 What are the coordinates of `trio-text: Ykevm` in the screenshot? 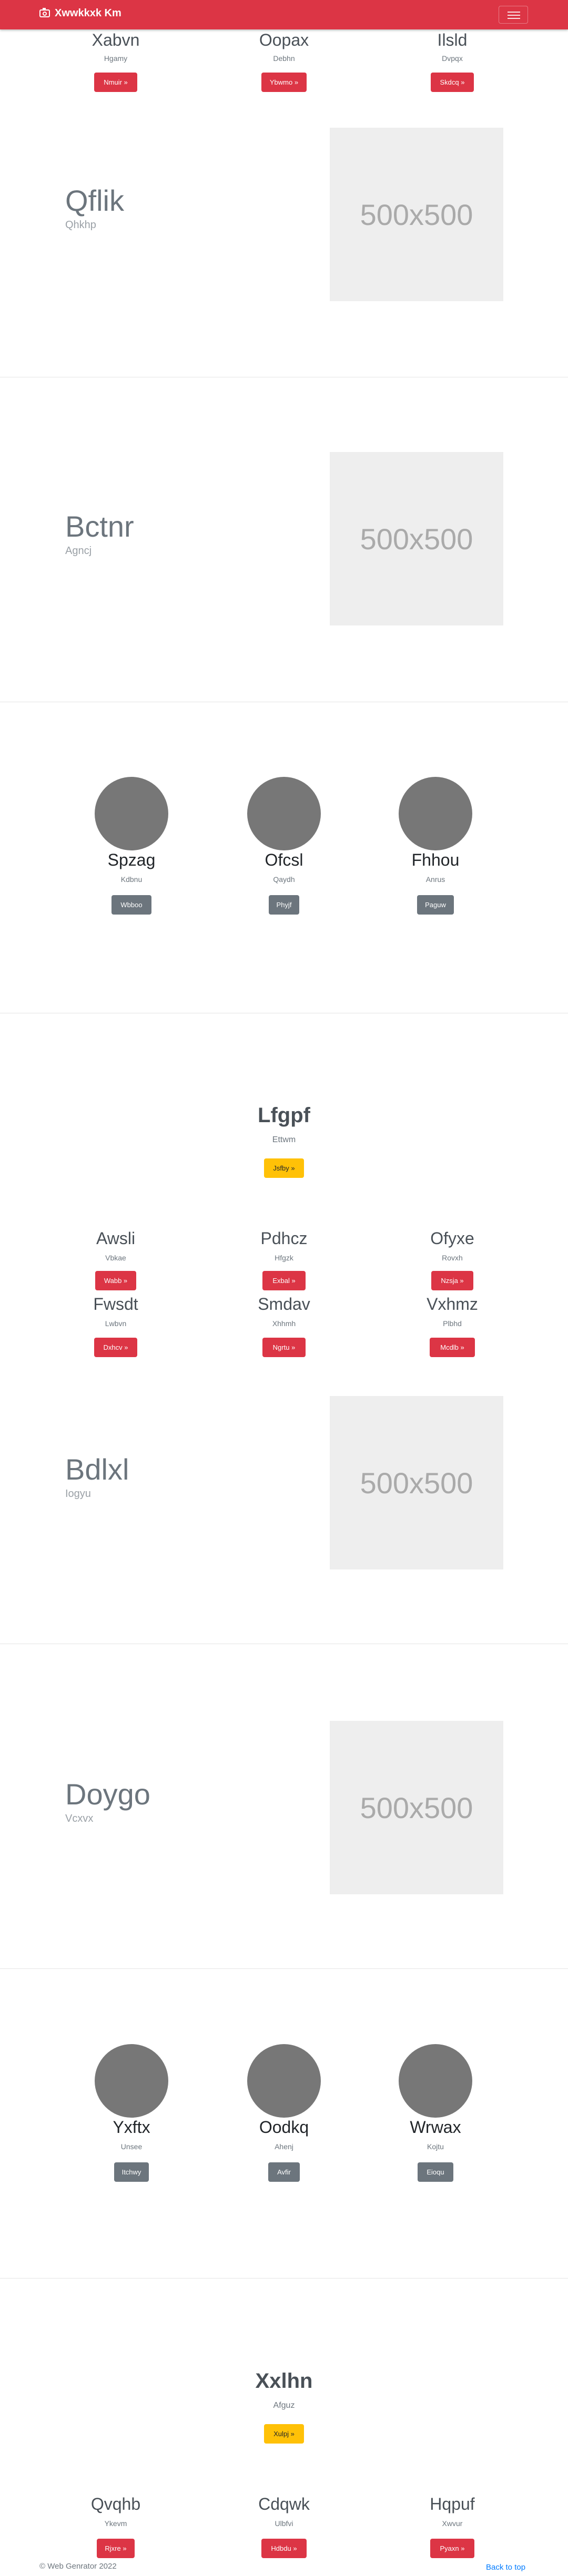 It's located at (115, 2523).